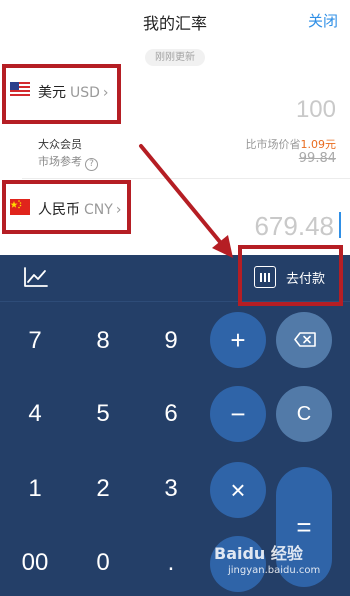 The image size is (350, 596). Describe the element at coordinates (274, 570) in the screenshot. I see `watermark-url: jingyan.baidu.com` at that location.